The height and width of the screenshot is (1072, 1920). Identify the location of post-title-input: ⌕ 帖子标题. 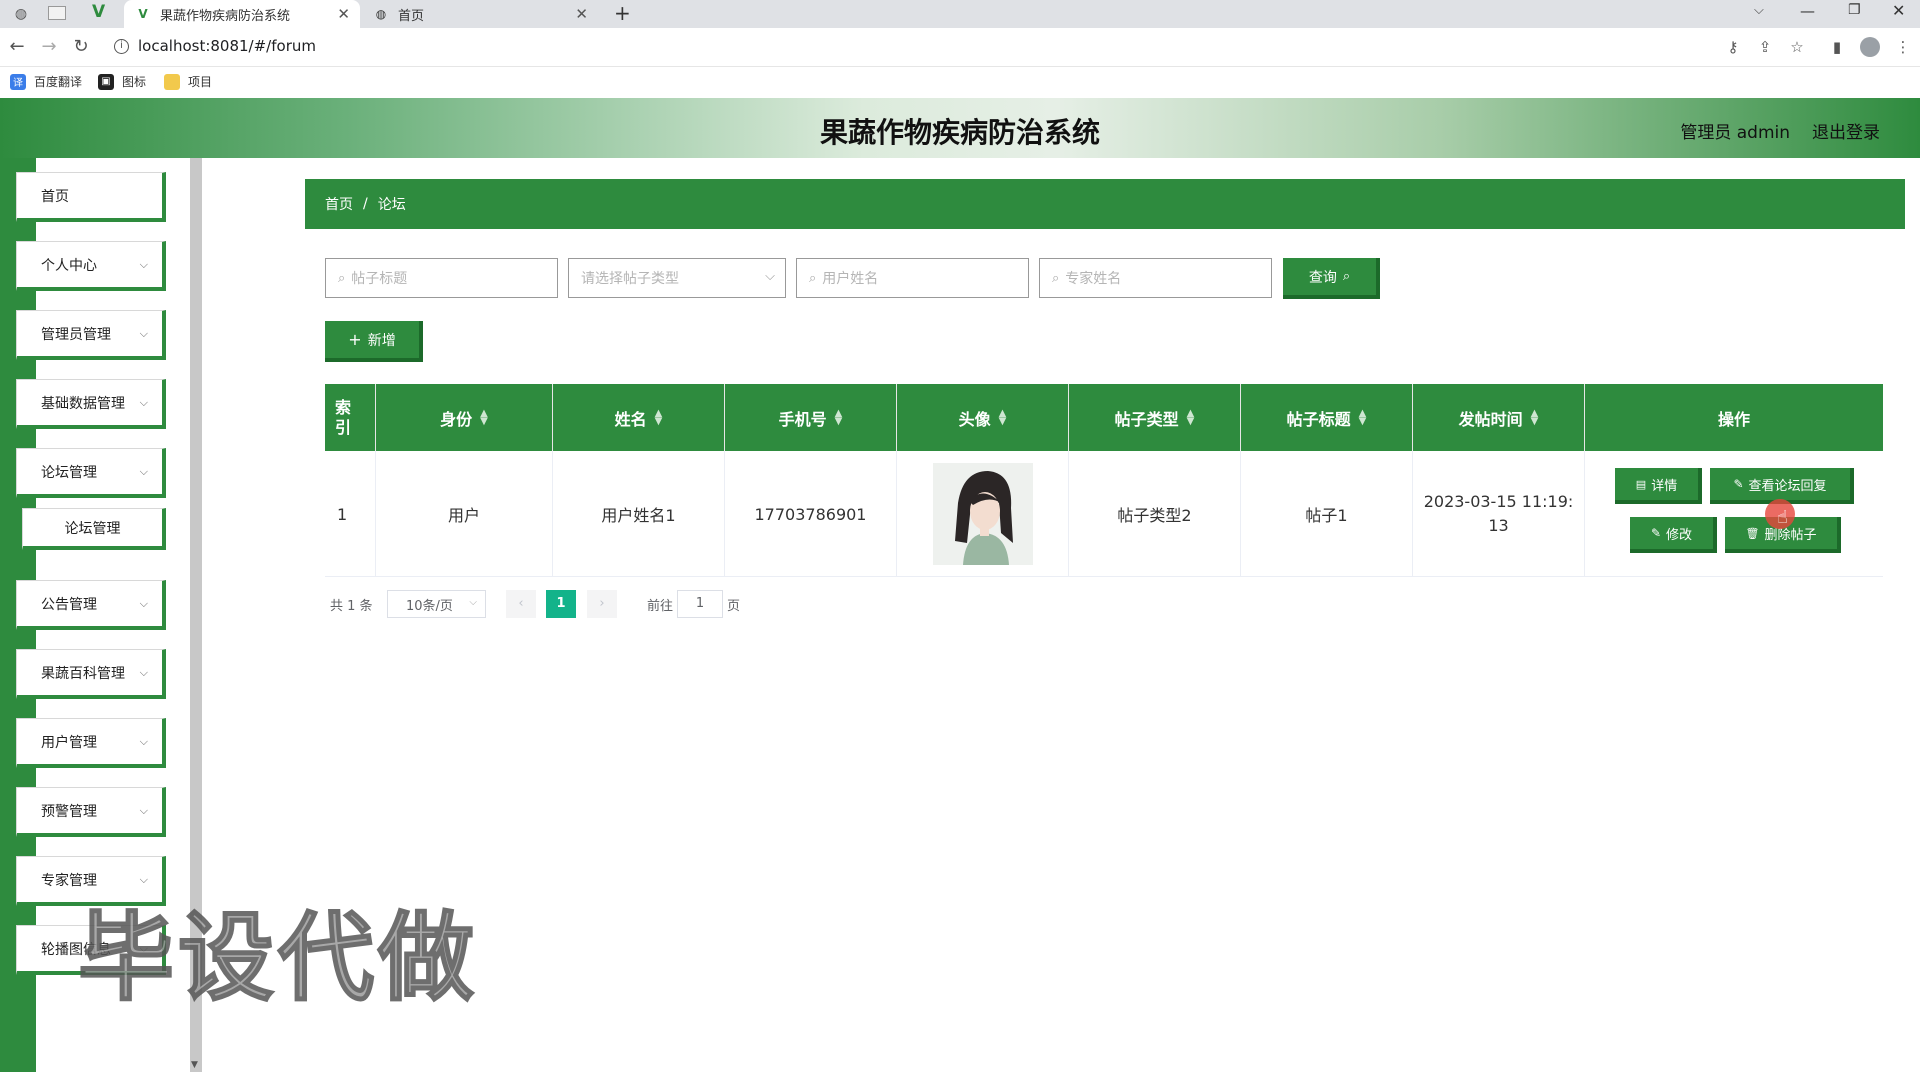
(441, 278).